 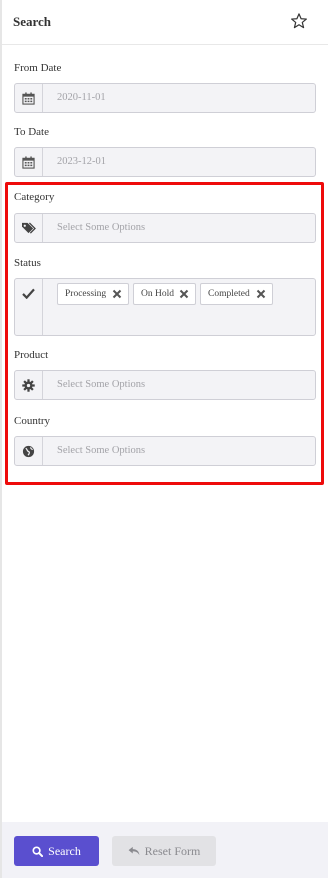 What do you see at coordinates (299, 21) in the screenshot?
I see `star-icon` at bounding box center [299, 21].